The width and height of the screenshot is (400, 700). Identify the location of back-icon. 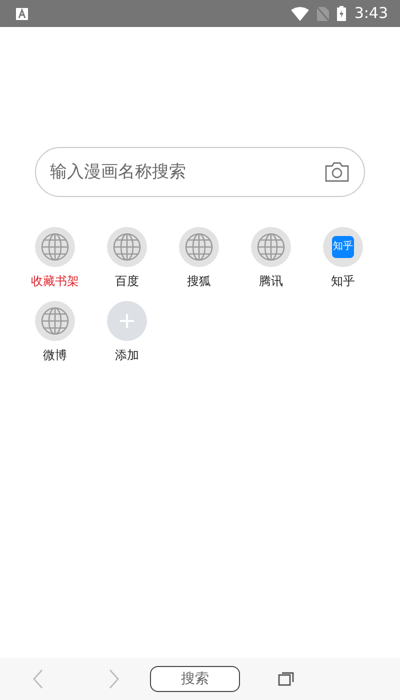
(38, 679).